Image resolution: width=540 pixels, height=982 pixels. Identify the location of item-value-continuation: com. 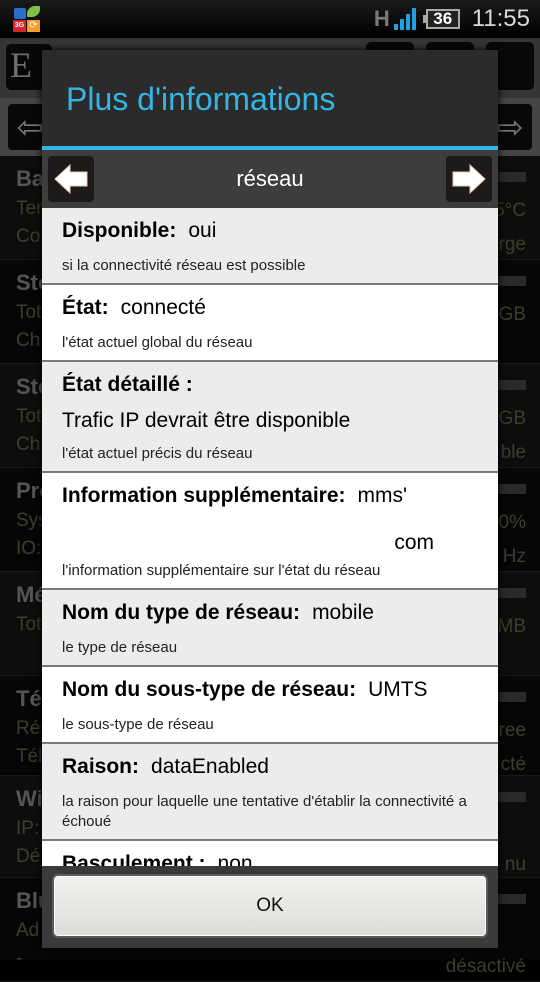
(414, 542).